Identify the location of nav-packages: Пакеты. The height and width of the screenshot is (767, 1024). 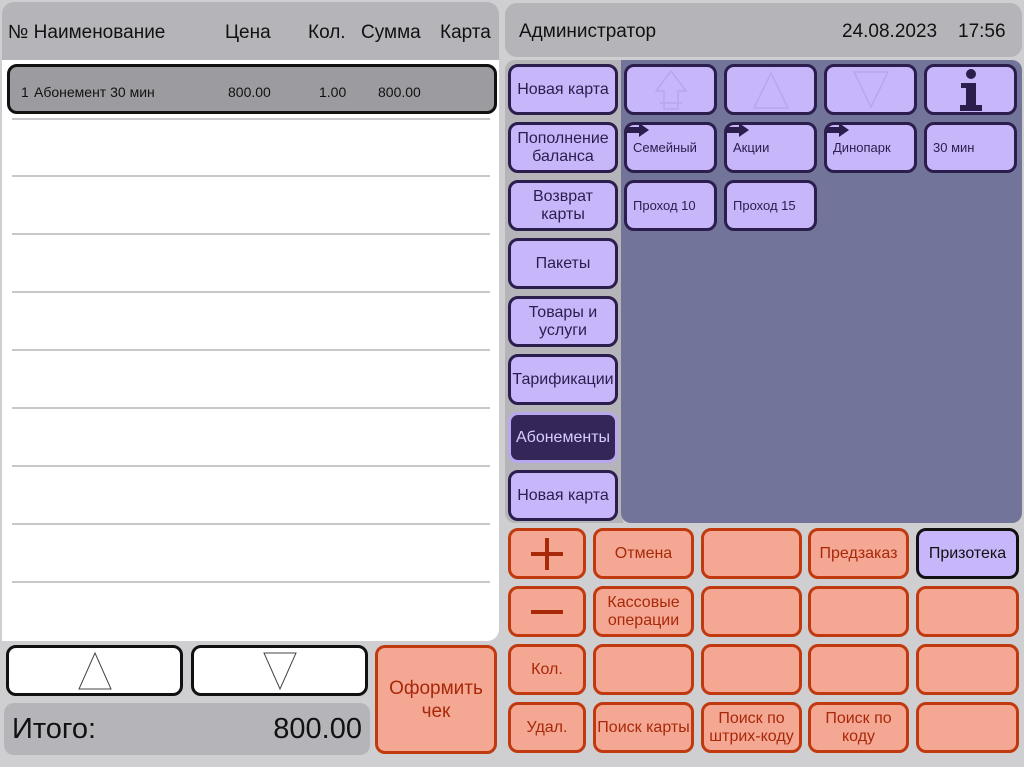
(563, 263).